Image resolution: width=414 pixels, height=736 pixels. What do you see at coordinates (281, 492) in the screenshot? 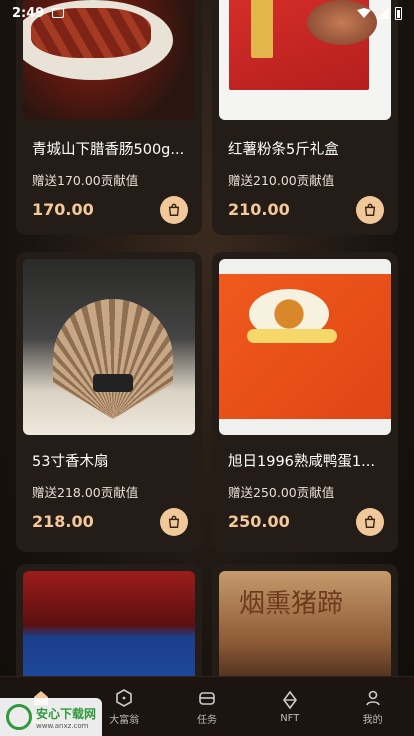
I see `product-reward: 赠送250.00贡献值` at bounding box center [281, 492].